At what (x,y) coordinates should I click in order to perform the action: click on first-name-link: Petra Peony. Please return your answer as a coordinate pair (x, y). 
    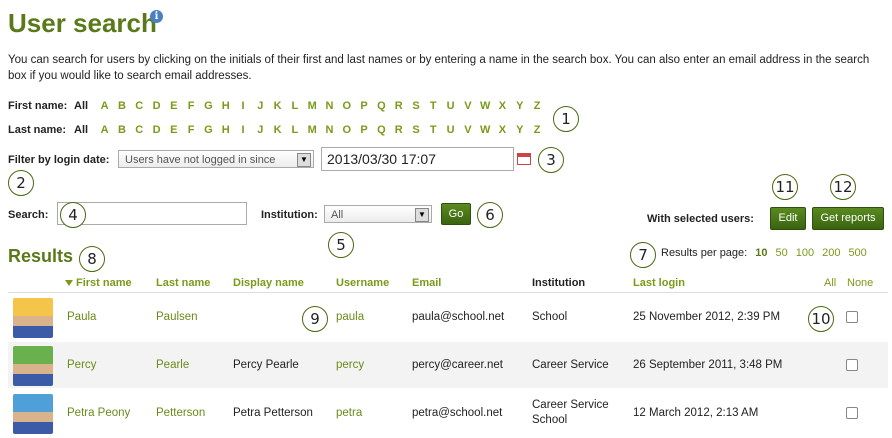
    Looking at the image, I should click on (98, 413).